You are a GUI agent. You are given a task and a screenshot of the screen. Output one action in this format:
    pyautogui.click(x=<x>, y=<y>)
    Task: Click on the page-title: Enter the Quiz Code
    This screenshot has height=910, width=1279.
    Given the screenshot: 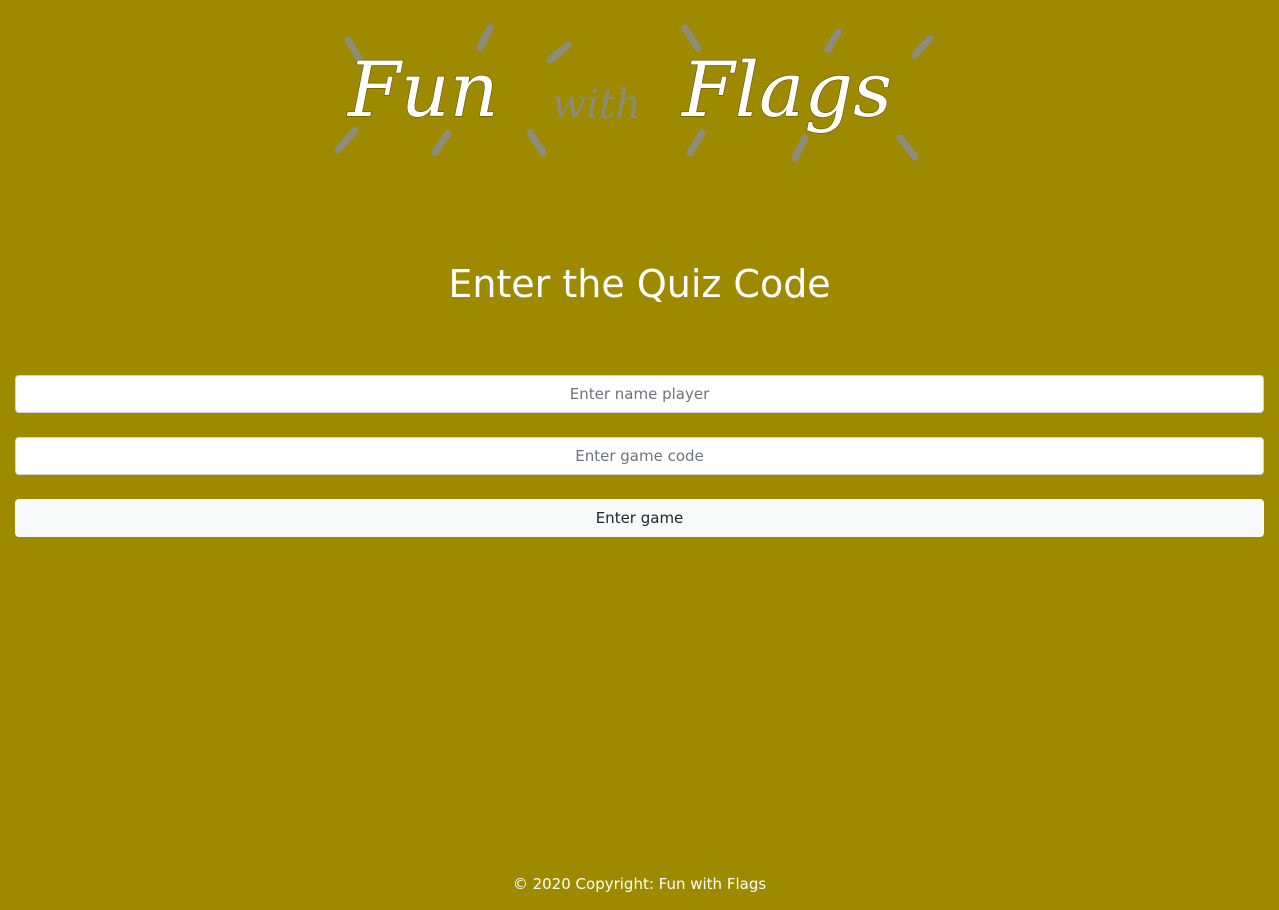 What is the action you would take?
    pyautogui.click(x=639, y=284)
    